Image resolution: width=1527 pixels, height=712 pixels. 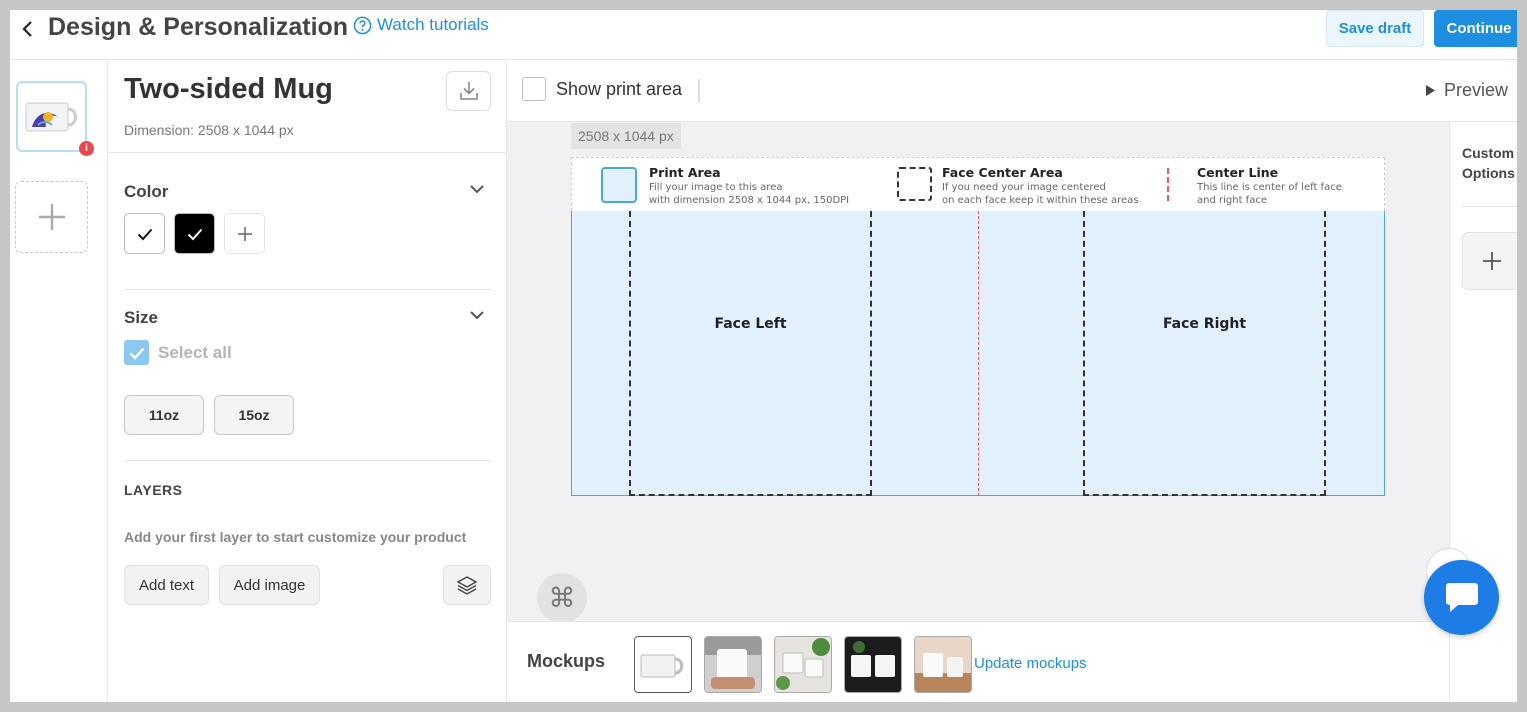 What do you see at coordinates (1375, 28) in the screenshot?
I see `save-draft-button: Save draft` at bounding box center [1375, 28].